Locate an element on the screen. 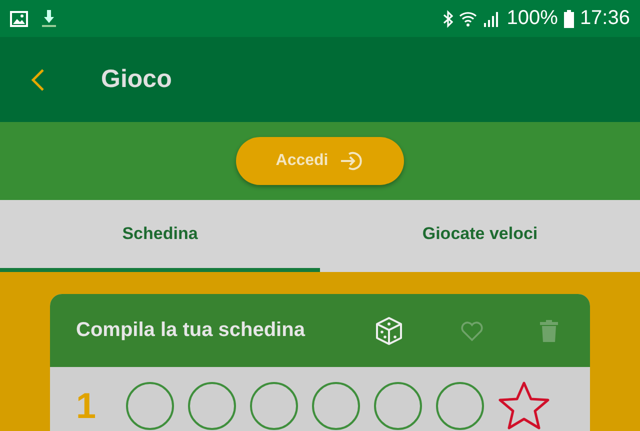 The image size is (640, 431). image-icon is located at coordinates (19, 18).